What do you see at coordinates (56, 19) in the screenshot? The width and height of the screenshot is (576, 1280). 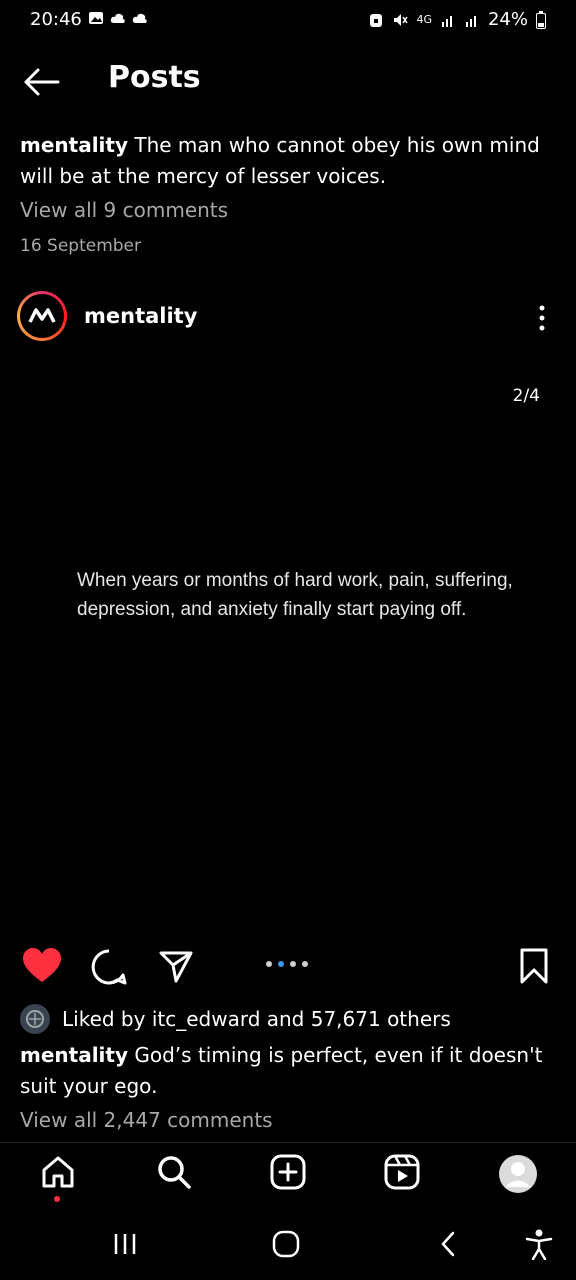 I see `status-time: 20:46` at bounding box center [56, 19].